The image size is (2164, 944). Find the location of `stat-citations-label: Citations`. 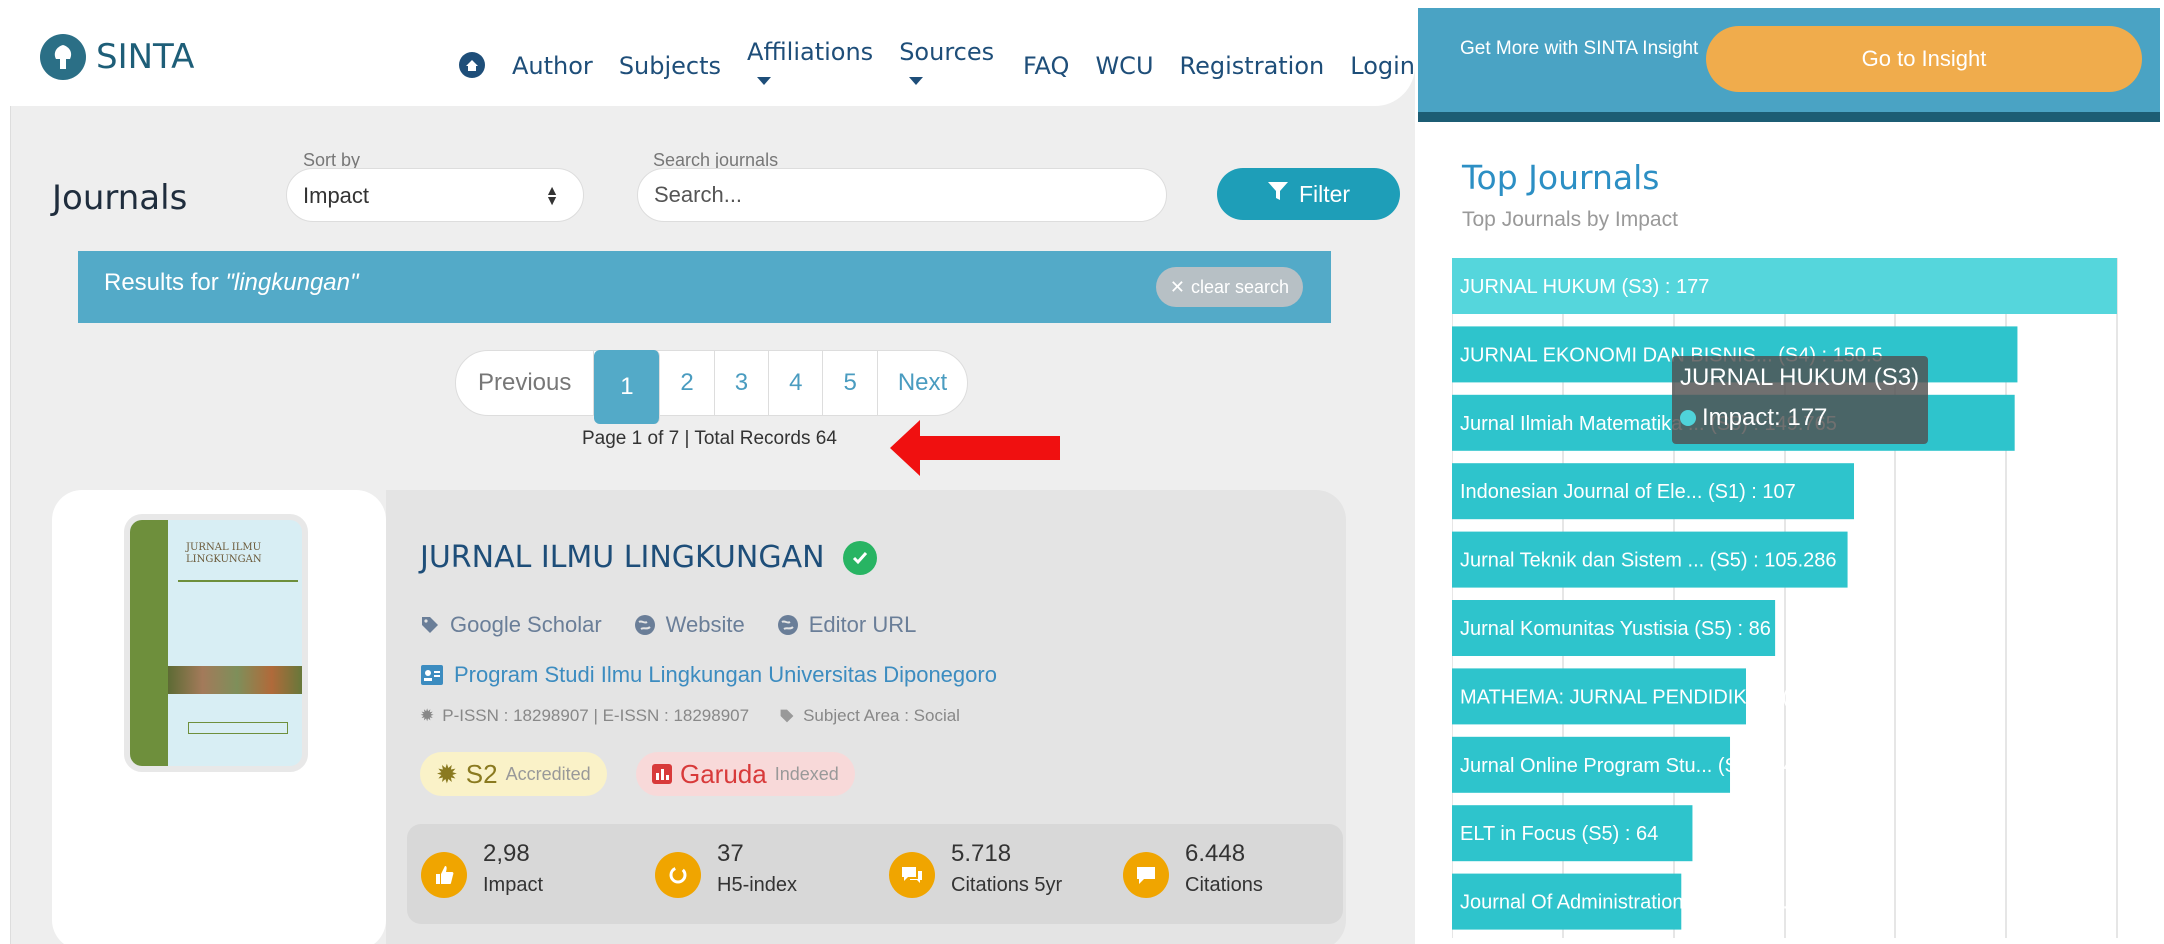

stat-citations-label: Citations is located at coordinates (1224, 885).